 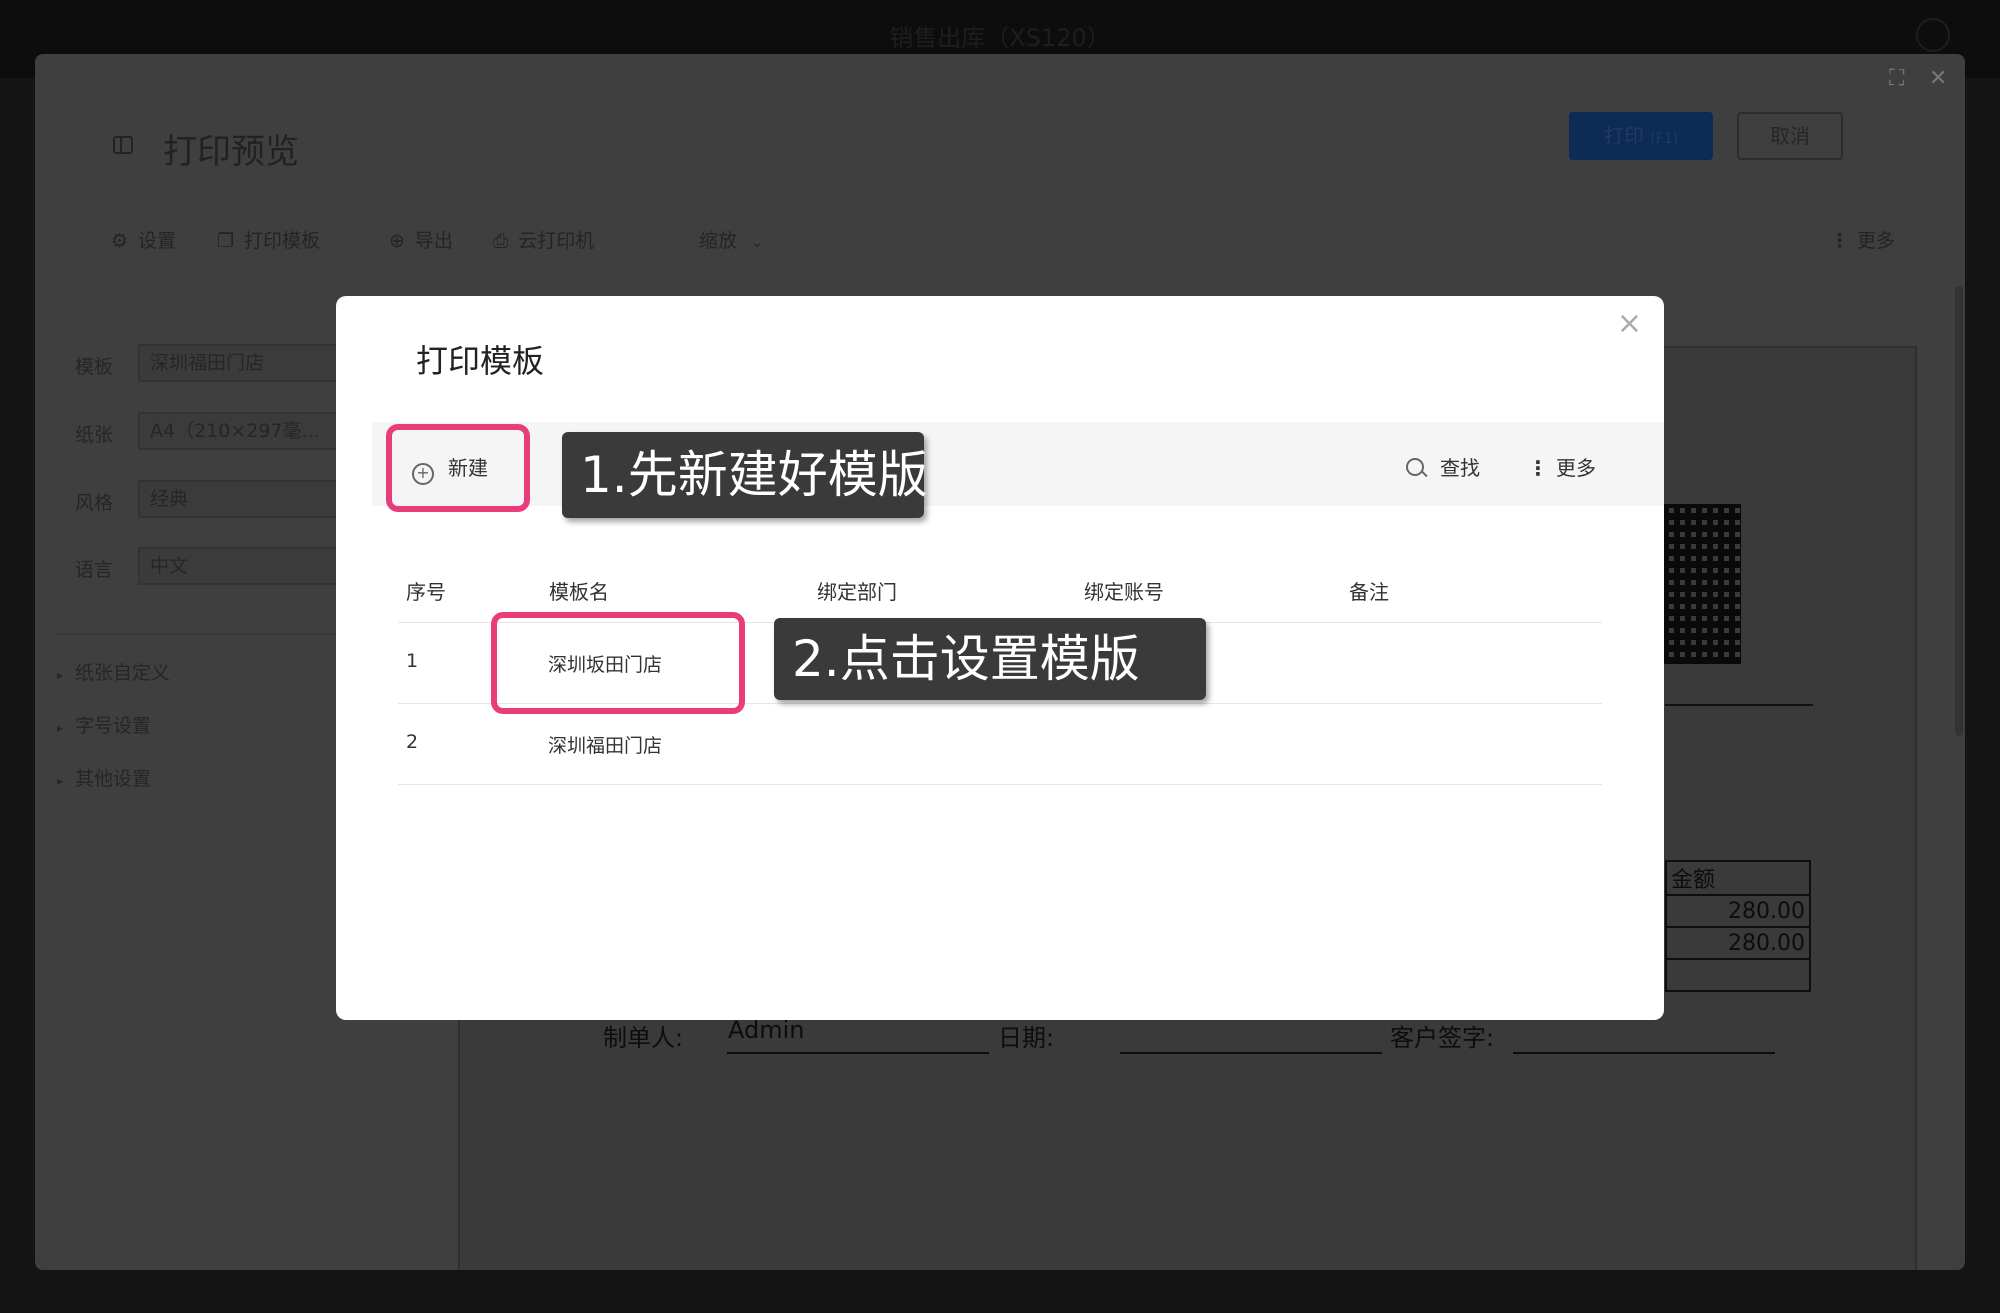 I want to click on column-header: 序号, so click(x=426, y=592).